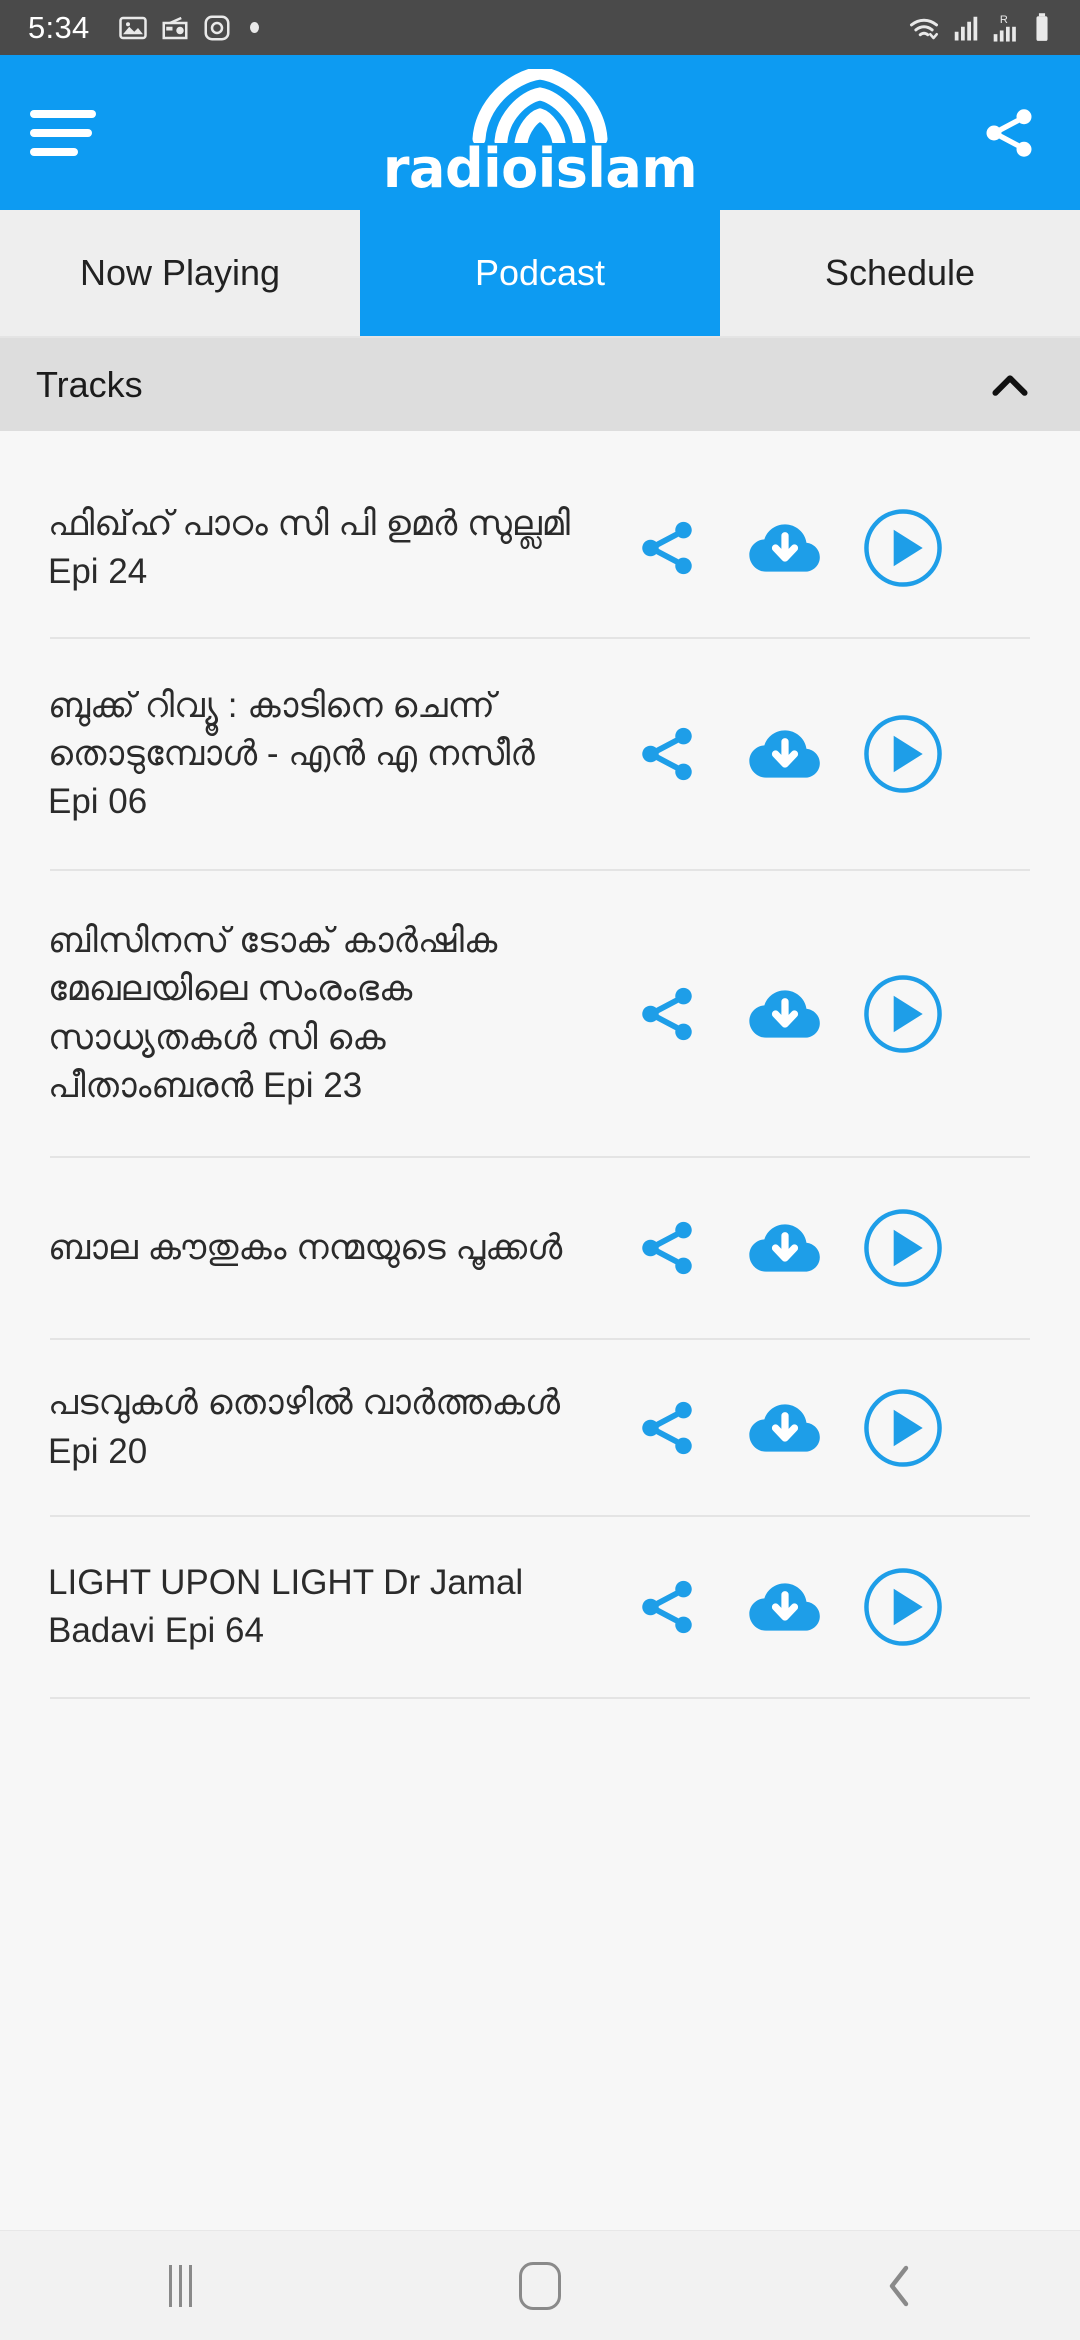 The width and height of the screenshot is (1080, 2340). I want to click on battery-icon, so click(1042, 28).